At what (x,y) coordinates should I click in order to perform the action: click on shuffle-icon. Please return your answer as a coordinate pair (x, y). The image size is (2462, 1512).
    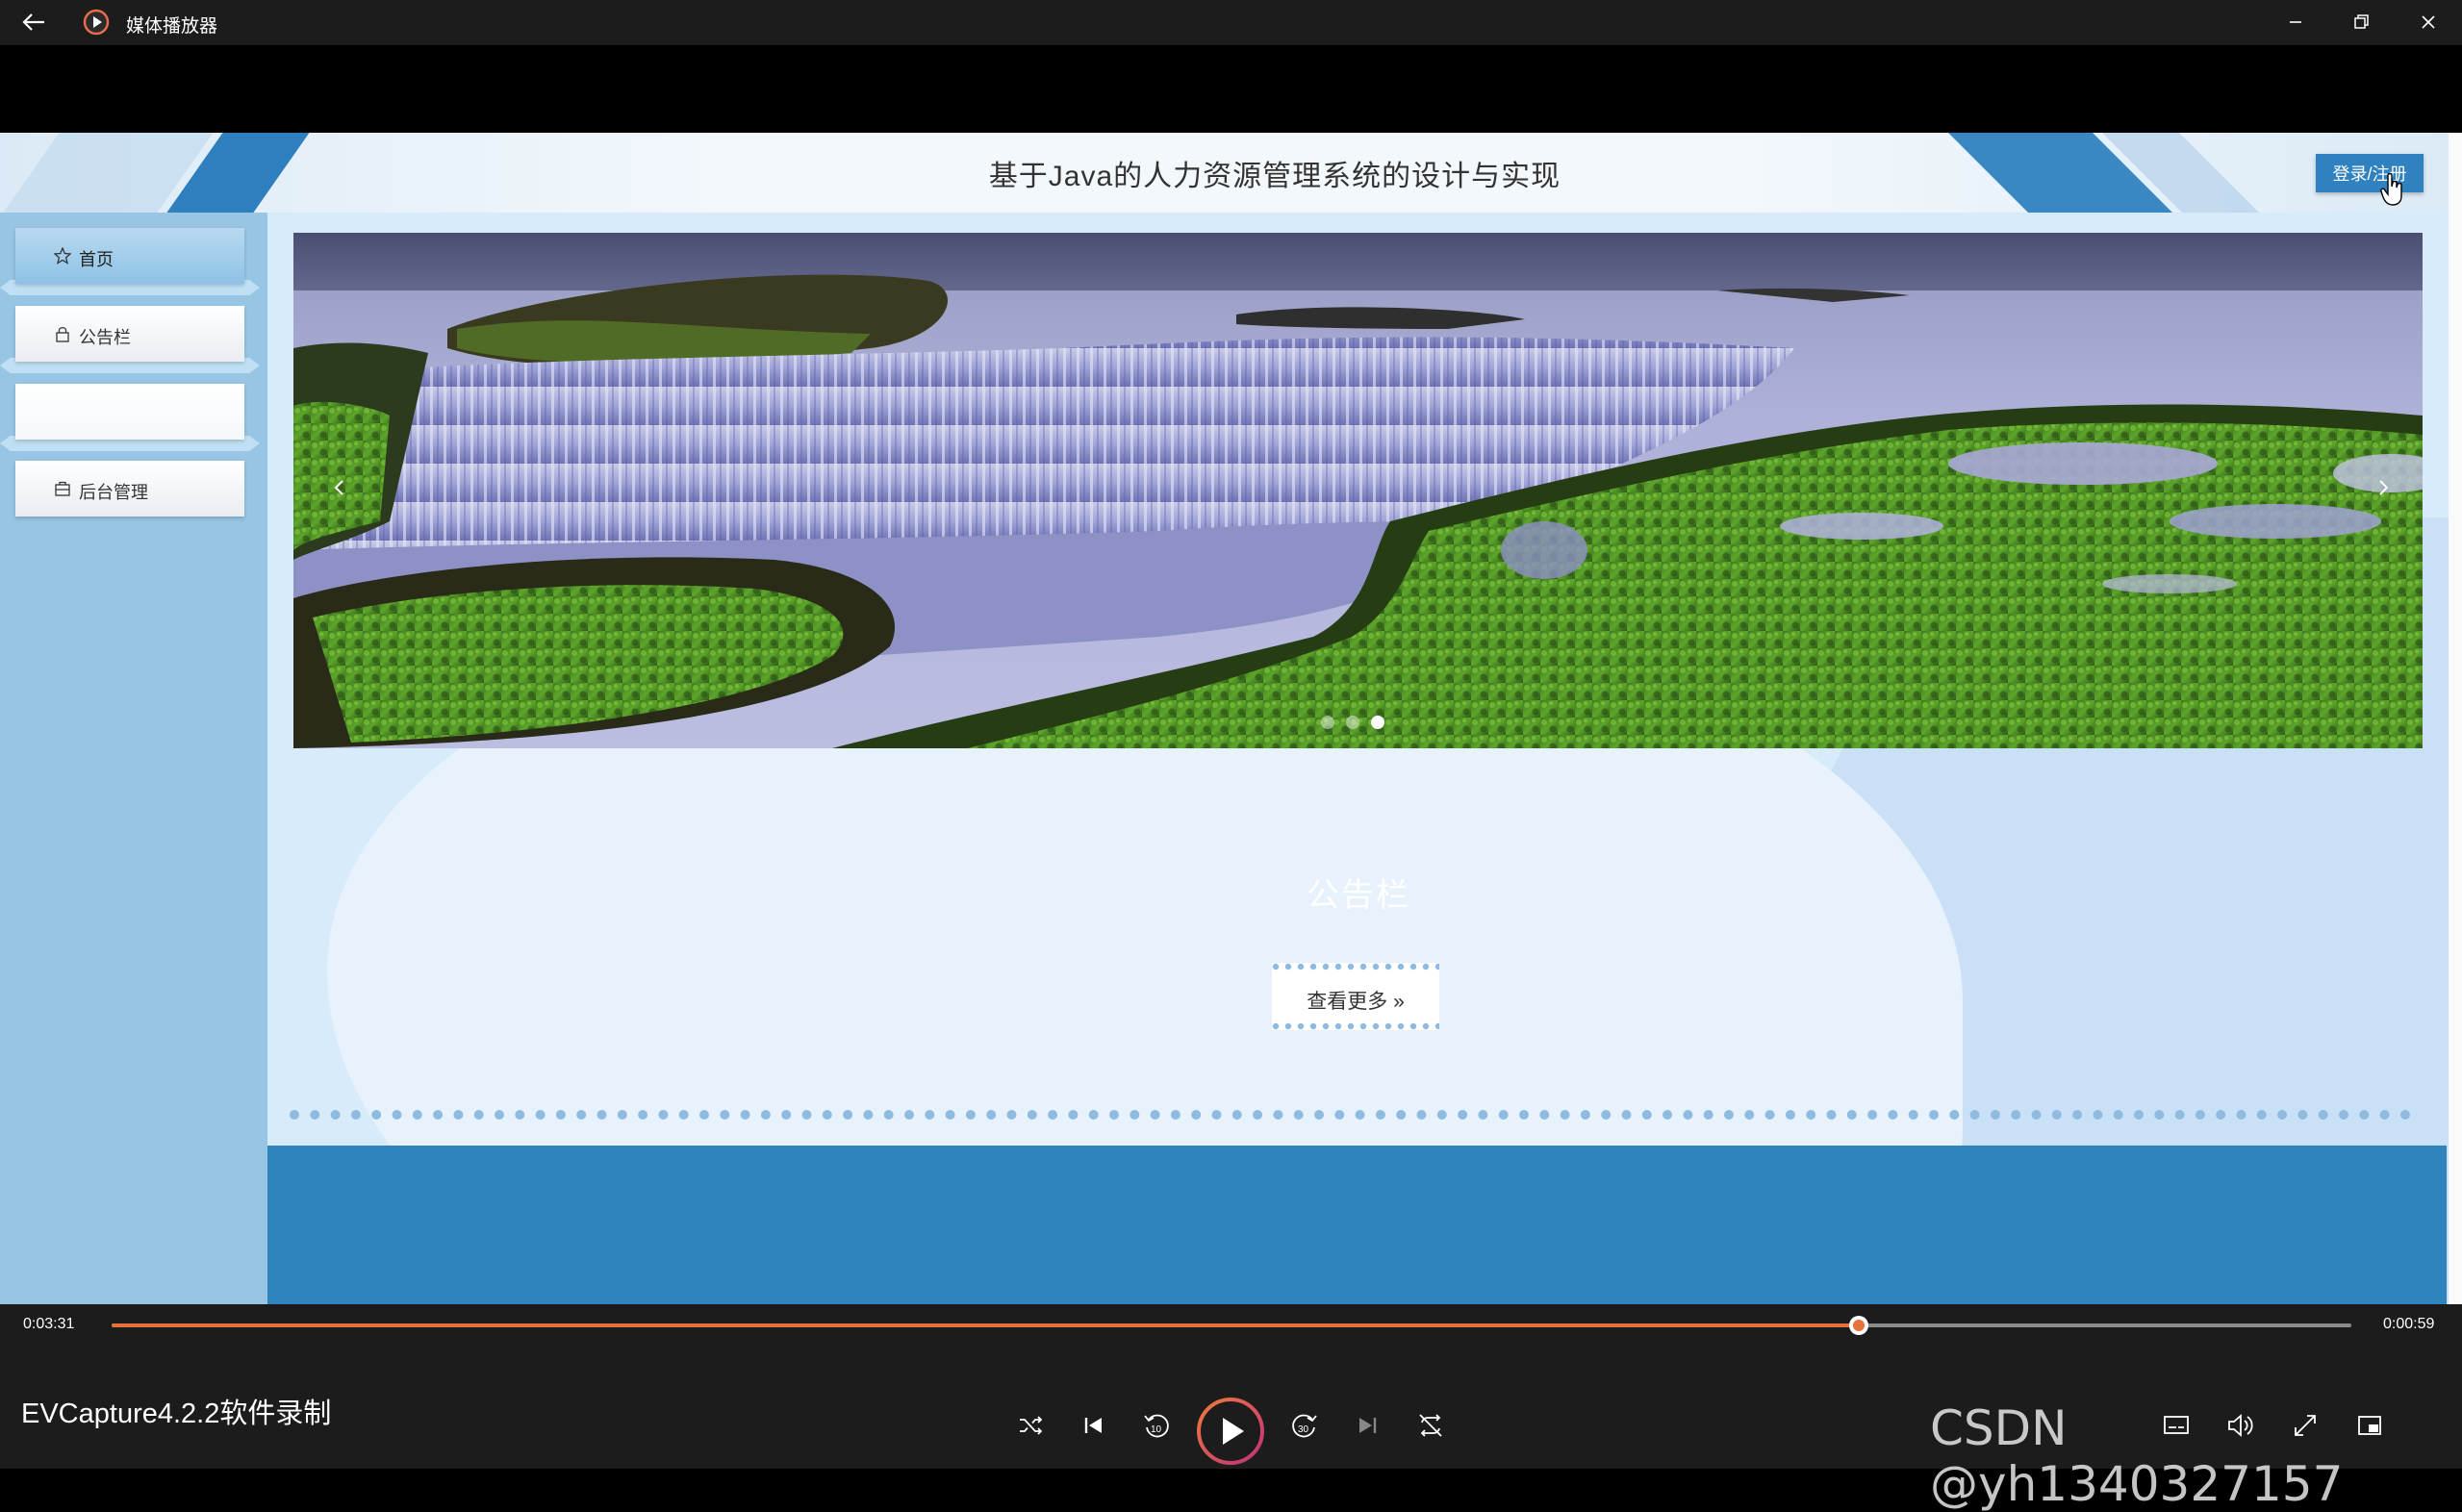
    Looking at the image, I should click on (1030, 1426).